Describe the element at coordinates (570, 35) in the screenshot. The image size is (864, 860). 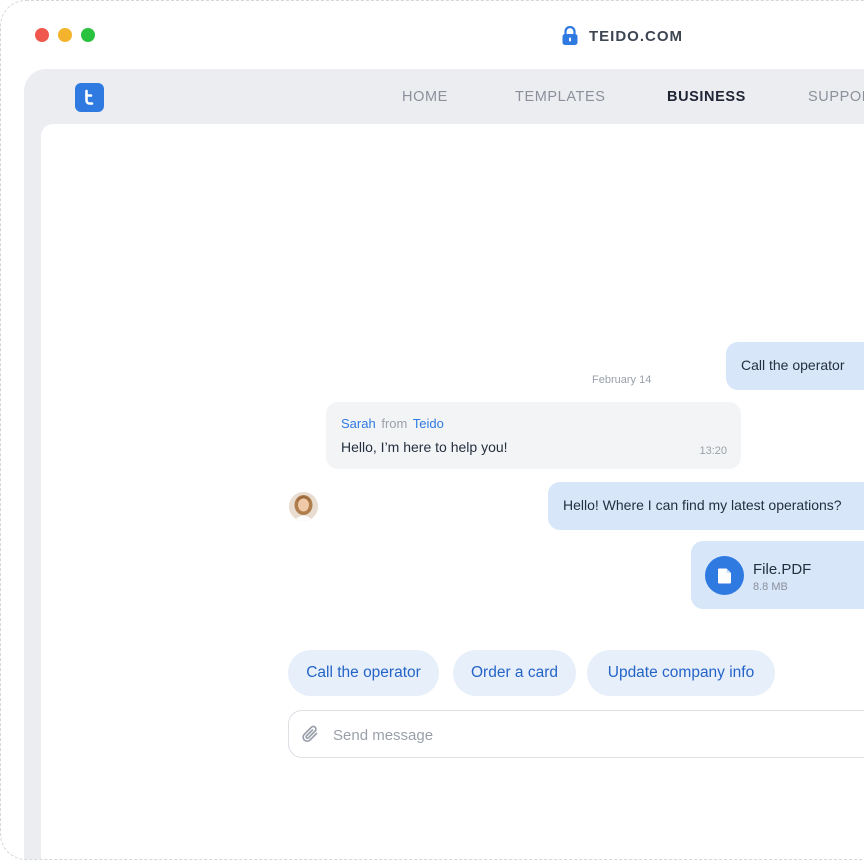
I see `lock-icon` at that location.